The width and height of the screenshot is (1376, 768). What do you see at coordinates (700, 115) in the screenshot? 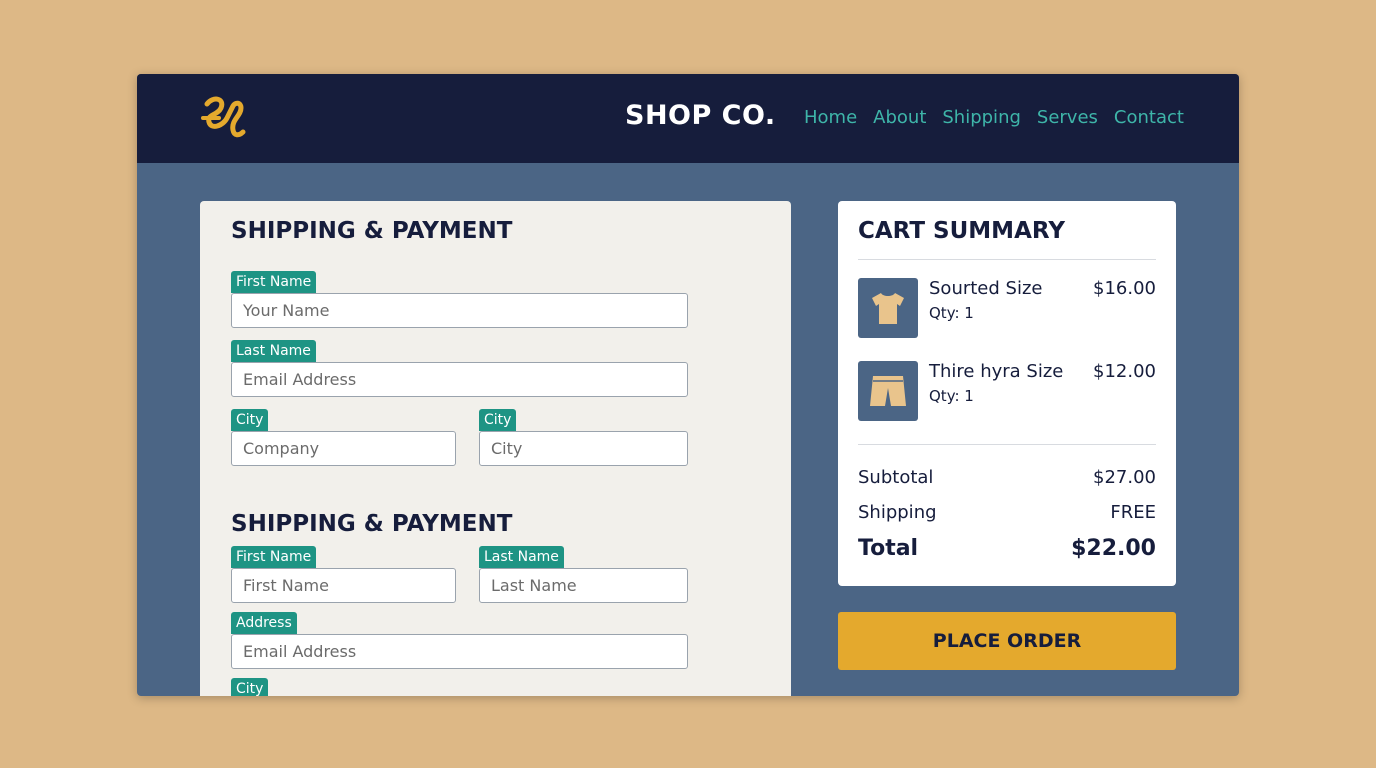
I see `brand-name: SHOP CO.` at bounding box center [700, 115].